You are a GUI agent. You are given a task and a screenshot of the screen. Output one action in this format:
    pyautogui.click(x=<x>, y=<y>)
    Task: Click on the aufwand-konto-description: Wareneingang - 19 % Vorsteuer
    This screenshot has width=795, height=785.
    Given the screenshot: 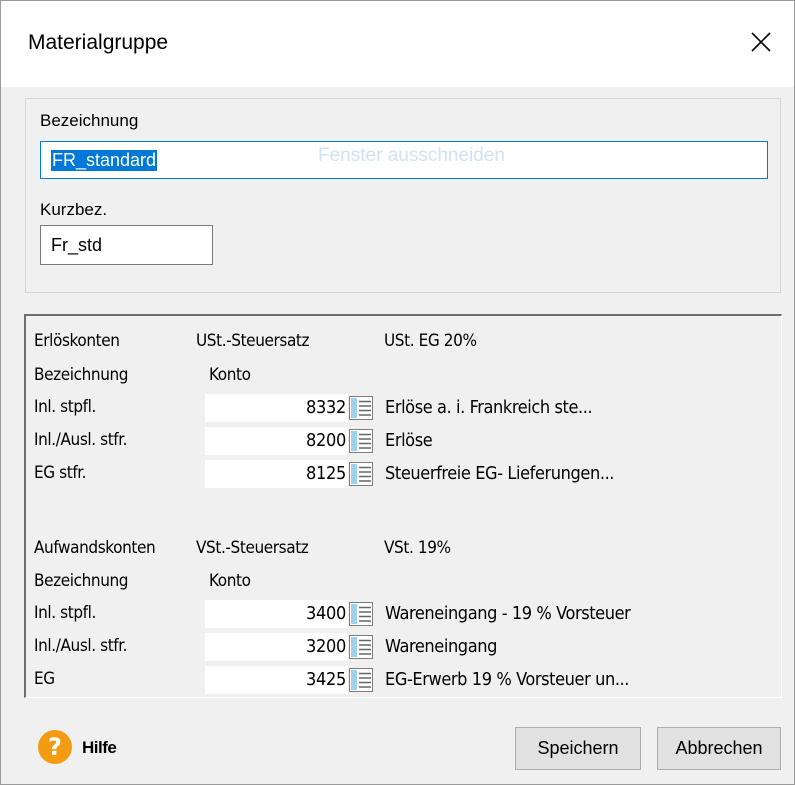 What is the action you would take?
    pyautogui.click(x=508, y=613)
    